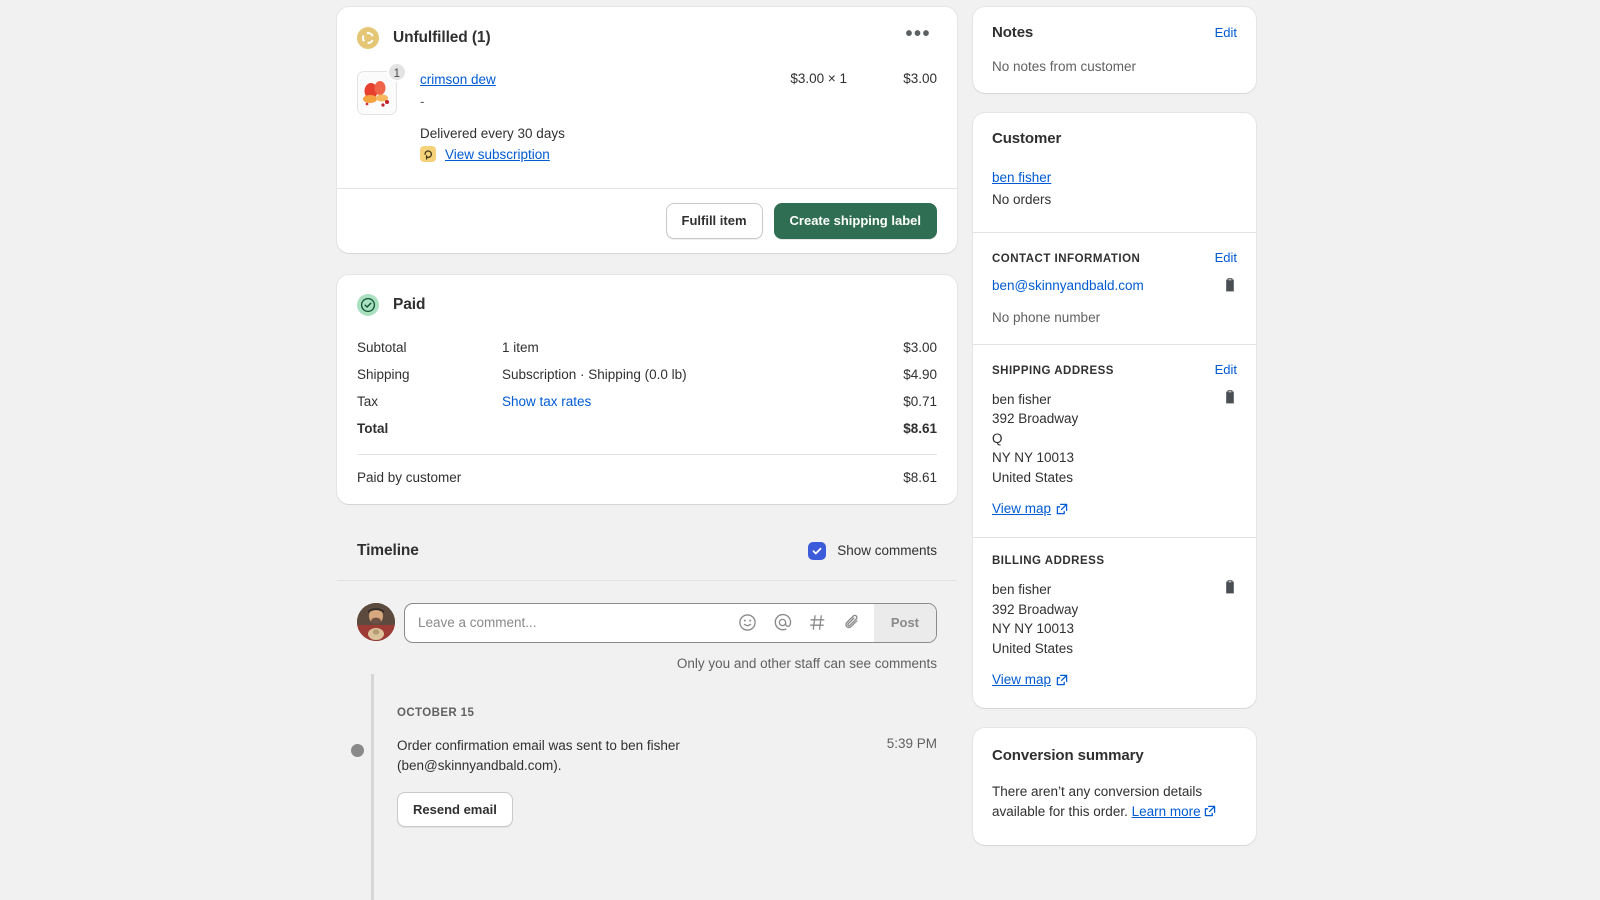 The image size is (1600, 900). What do you see at coordinates (647, 401) in the screenshot?
I see `summary-row-tax: Tax Show tax rates $0.71` at bounding box center [647, 401].